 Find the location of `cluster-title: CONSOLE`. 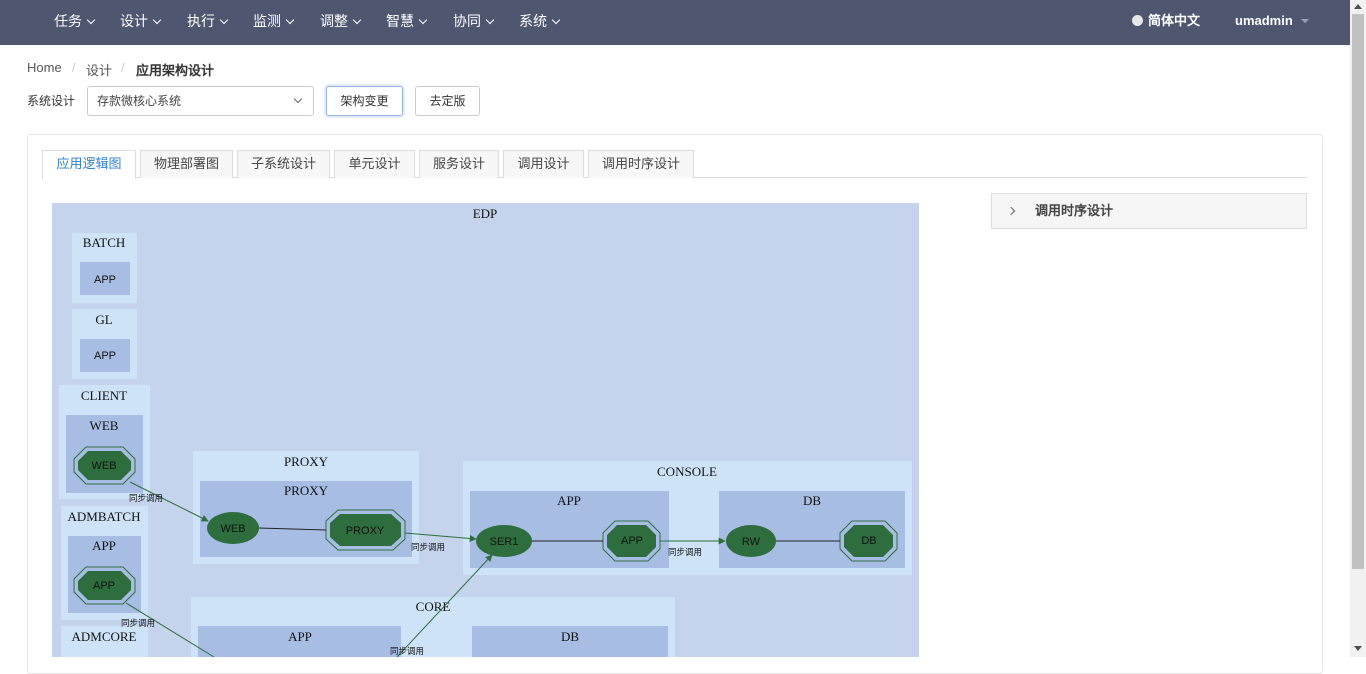

cluster-title: CONSOLE is located at coordinates (687, 471).